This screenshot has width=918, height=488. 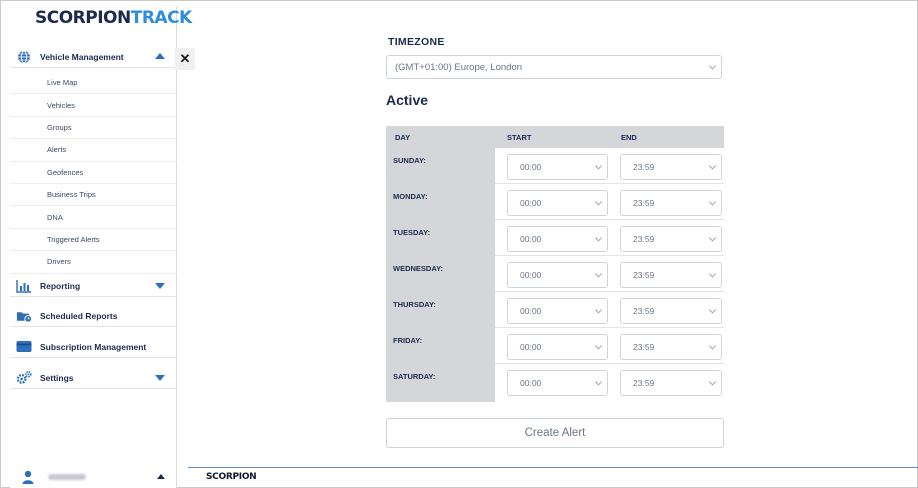 I want to click on nav-settings-label: Settings, so click(x=57, y=377).